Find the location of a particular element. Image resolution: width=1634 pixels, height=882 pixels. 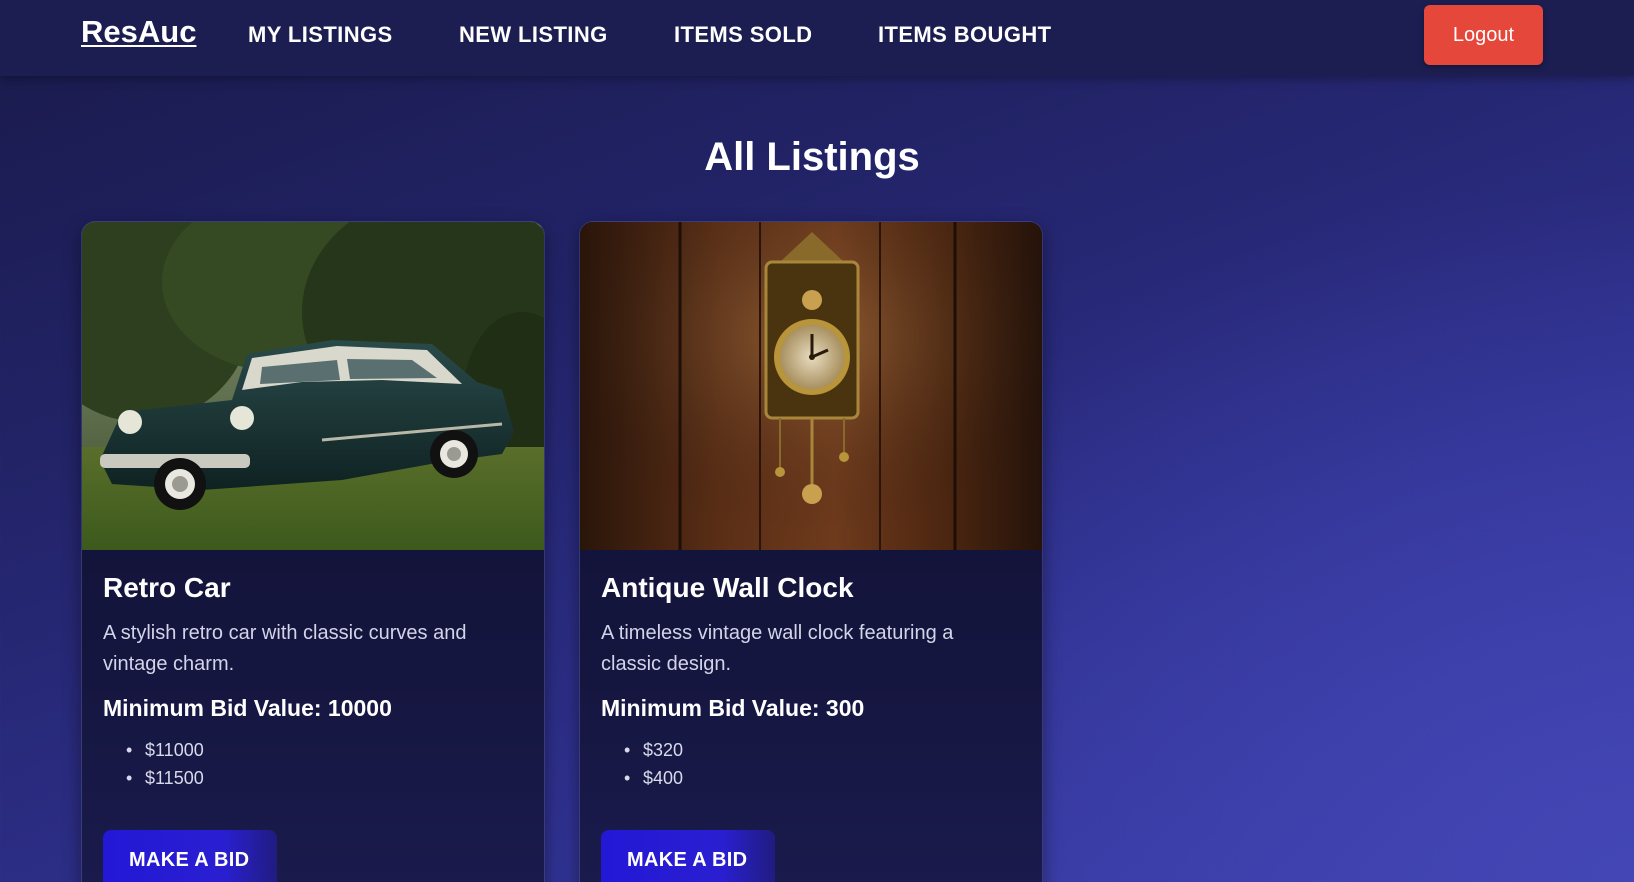

nav-my-listings: MY LISTINGS is located at coordinates (320, 35).